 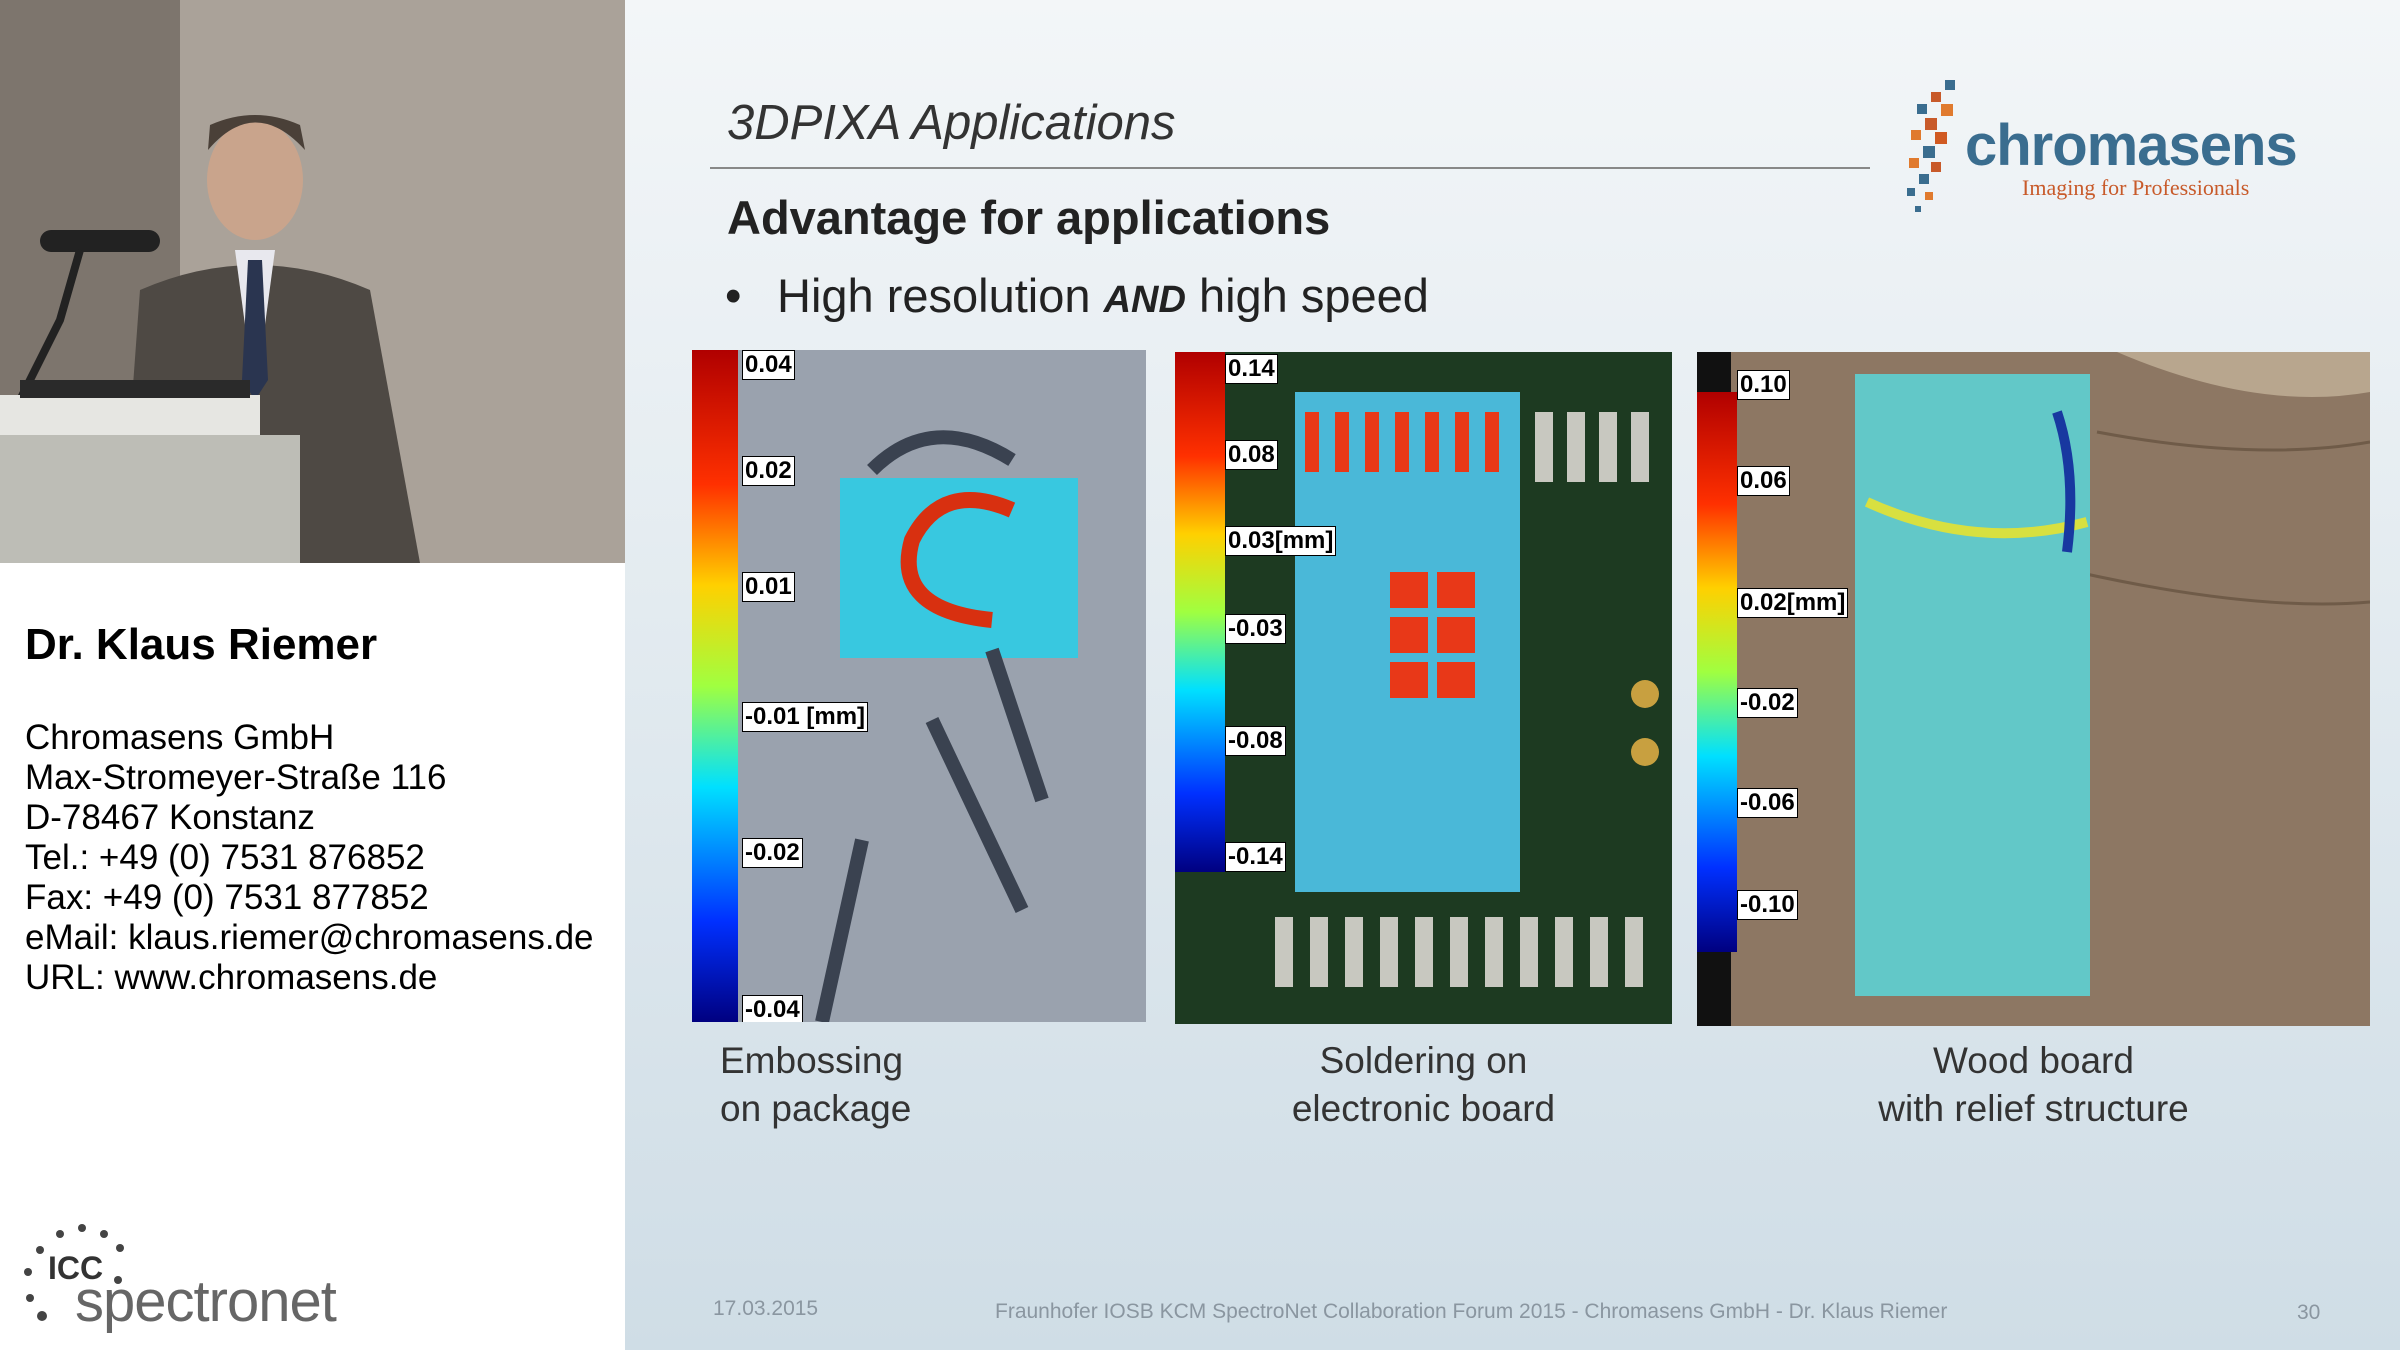 I want to click on logo-tagline: Imaging for Professionals, so click(x=2136, y=187).